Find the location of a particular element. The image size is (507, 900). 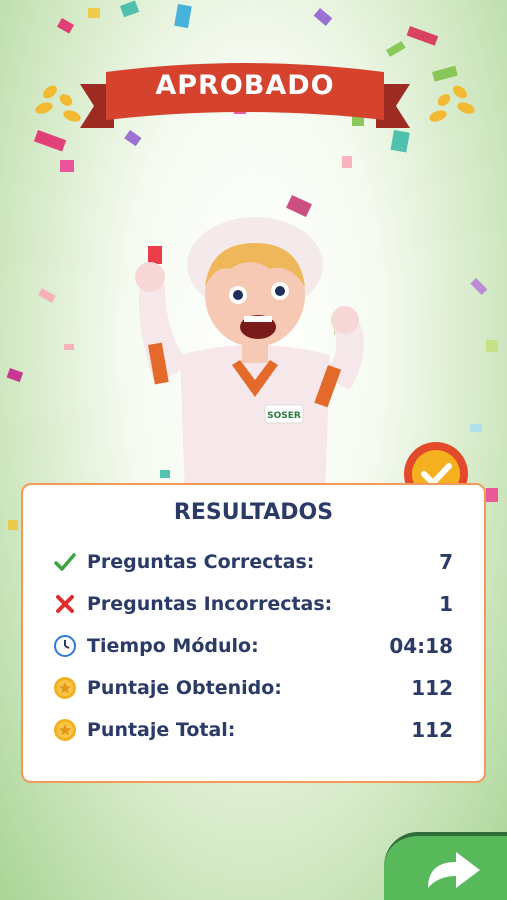

result-label: Puntaje Obtenido: is located at coordinates (184, 688).